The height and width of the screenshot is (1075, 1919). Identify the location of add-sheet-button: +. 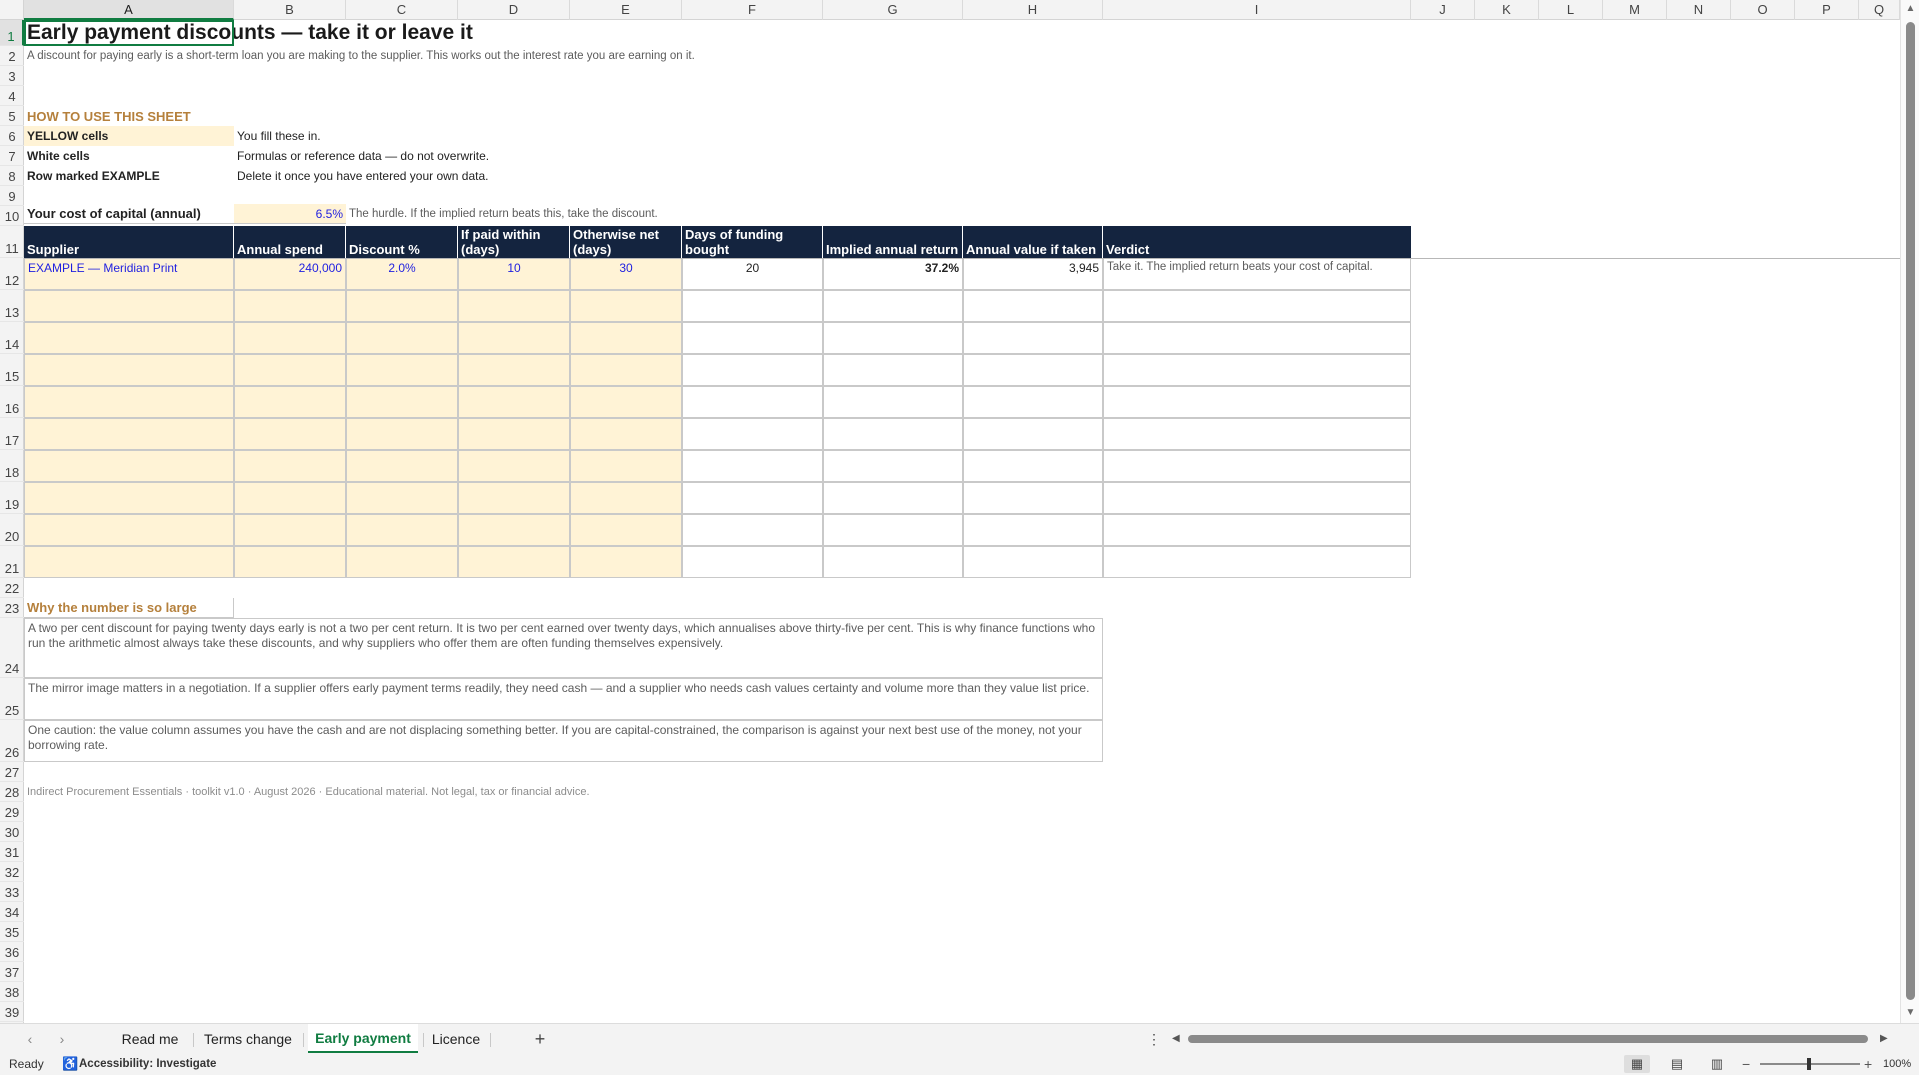
(540, 1039).